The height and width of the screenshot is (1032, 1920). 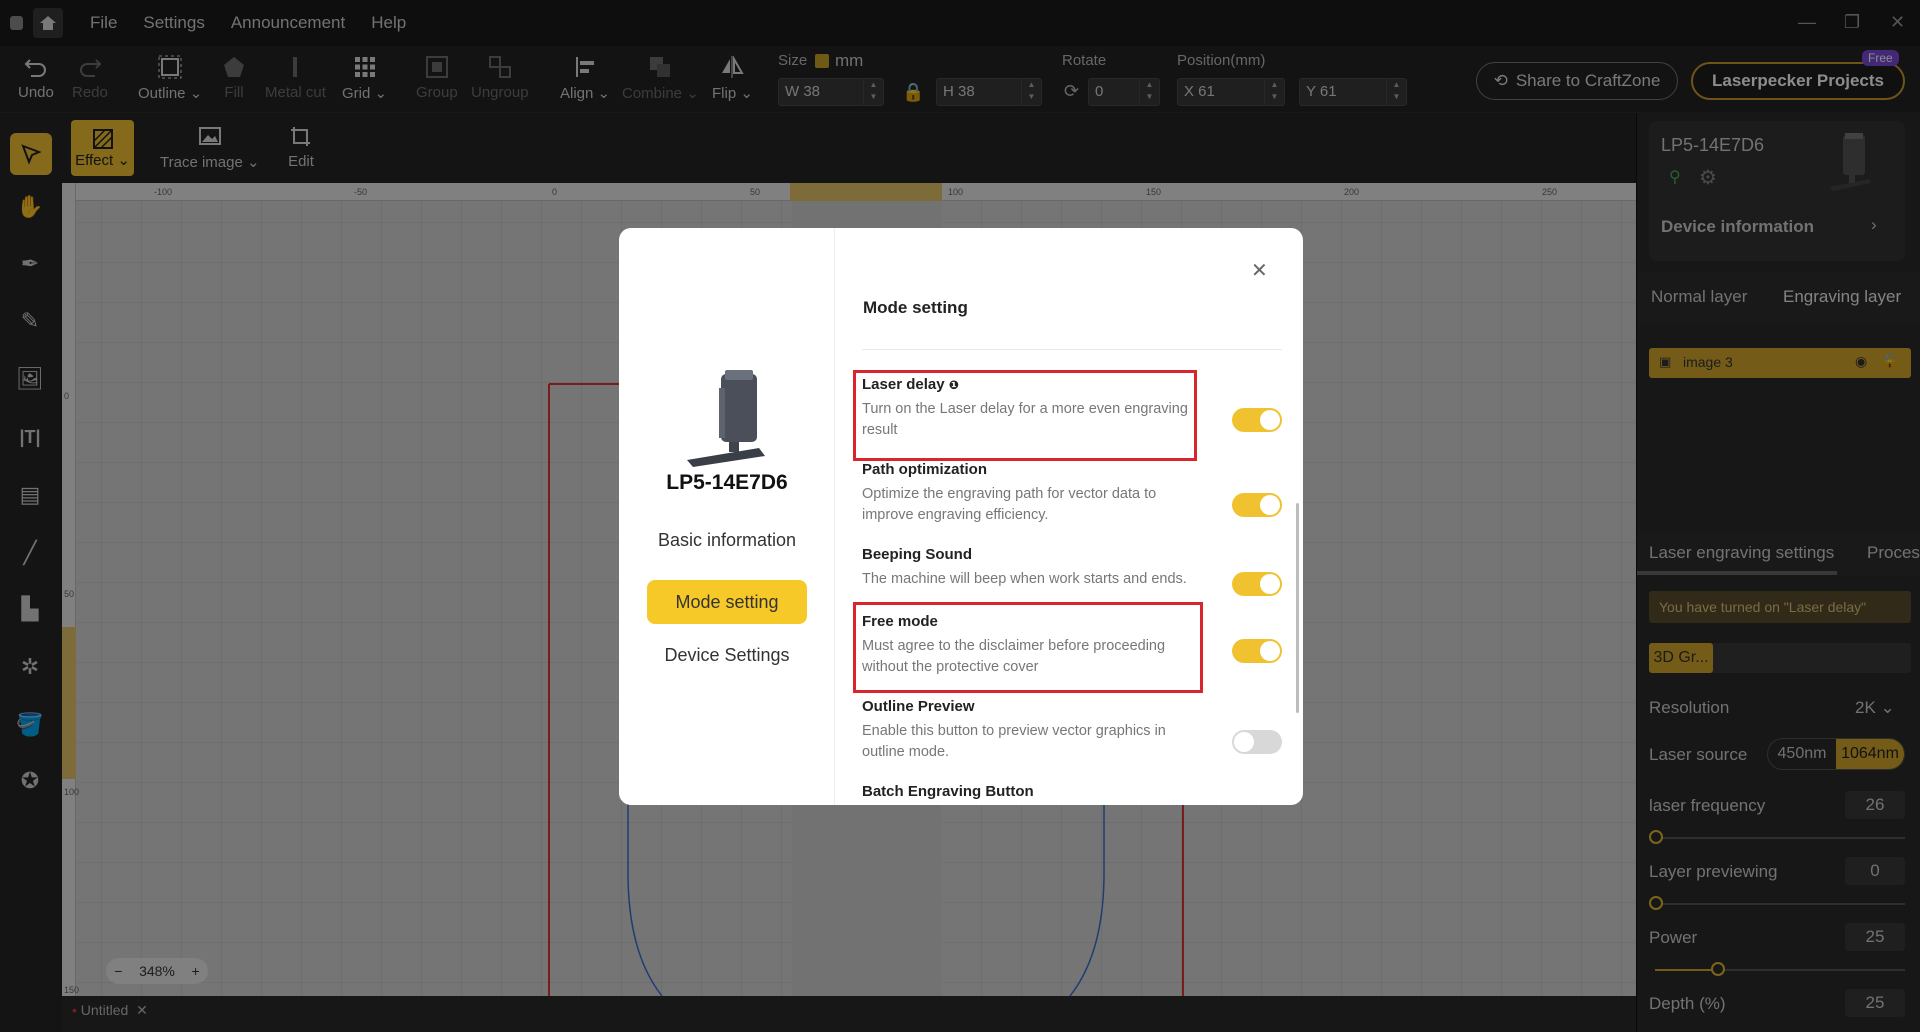 What do you see at coordinates (917, 554) in the screenshot?
I see `beeping-sound-title: Beeping Sound` at bounding box center [917, 554].